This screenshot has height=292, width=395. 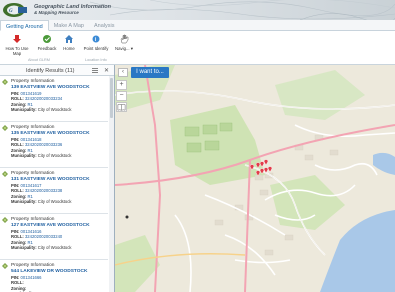 What do you see at coordinates (31, 277) in the screenshot?
I see `pin-value: 001341666` at bounding box center [31, 277].